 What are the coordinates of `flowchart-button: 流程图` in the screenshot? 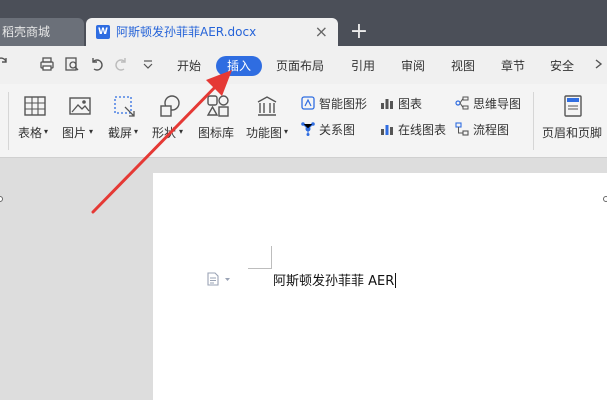 It's located at (482, 130).